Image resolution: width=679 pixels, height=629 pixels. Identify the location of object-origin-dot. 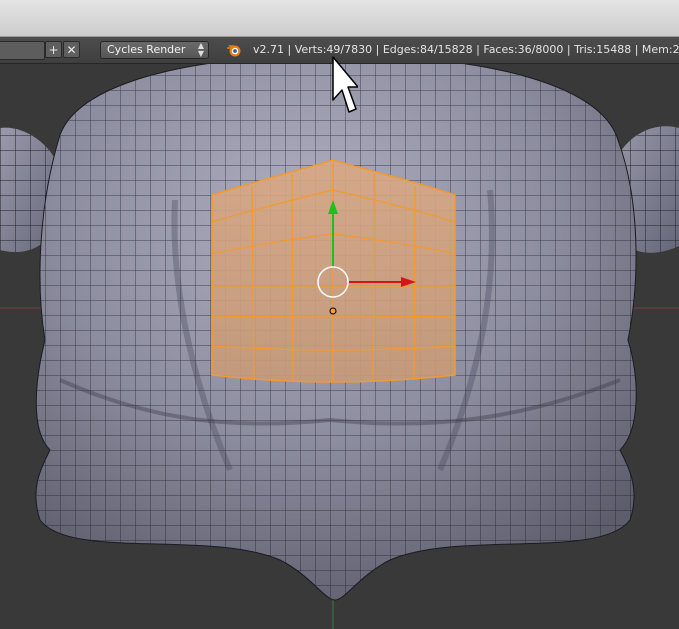
(333, 311).